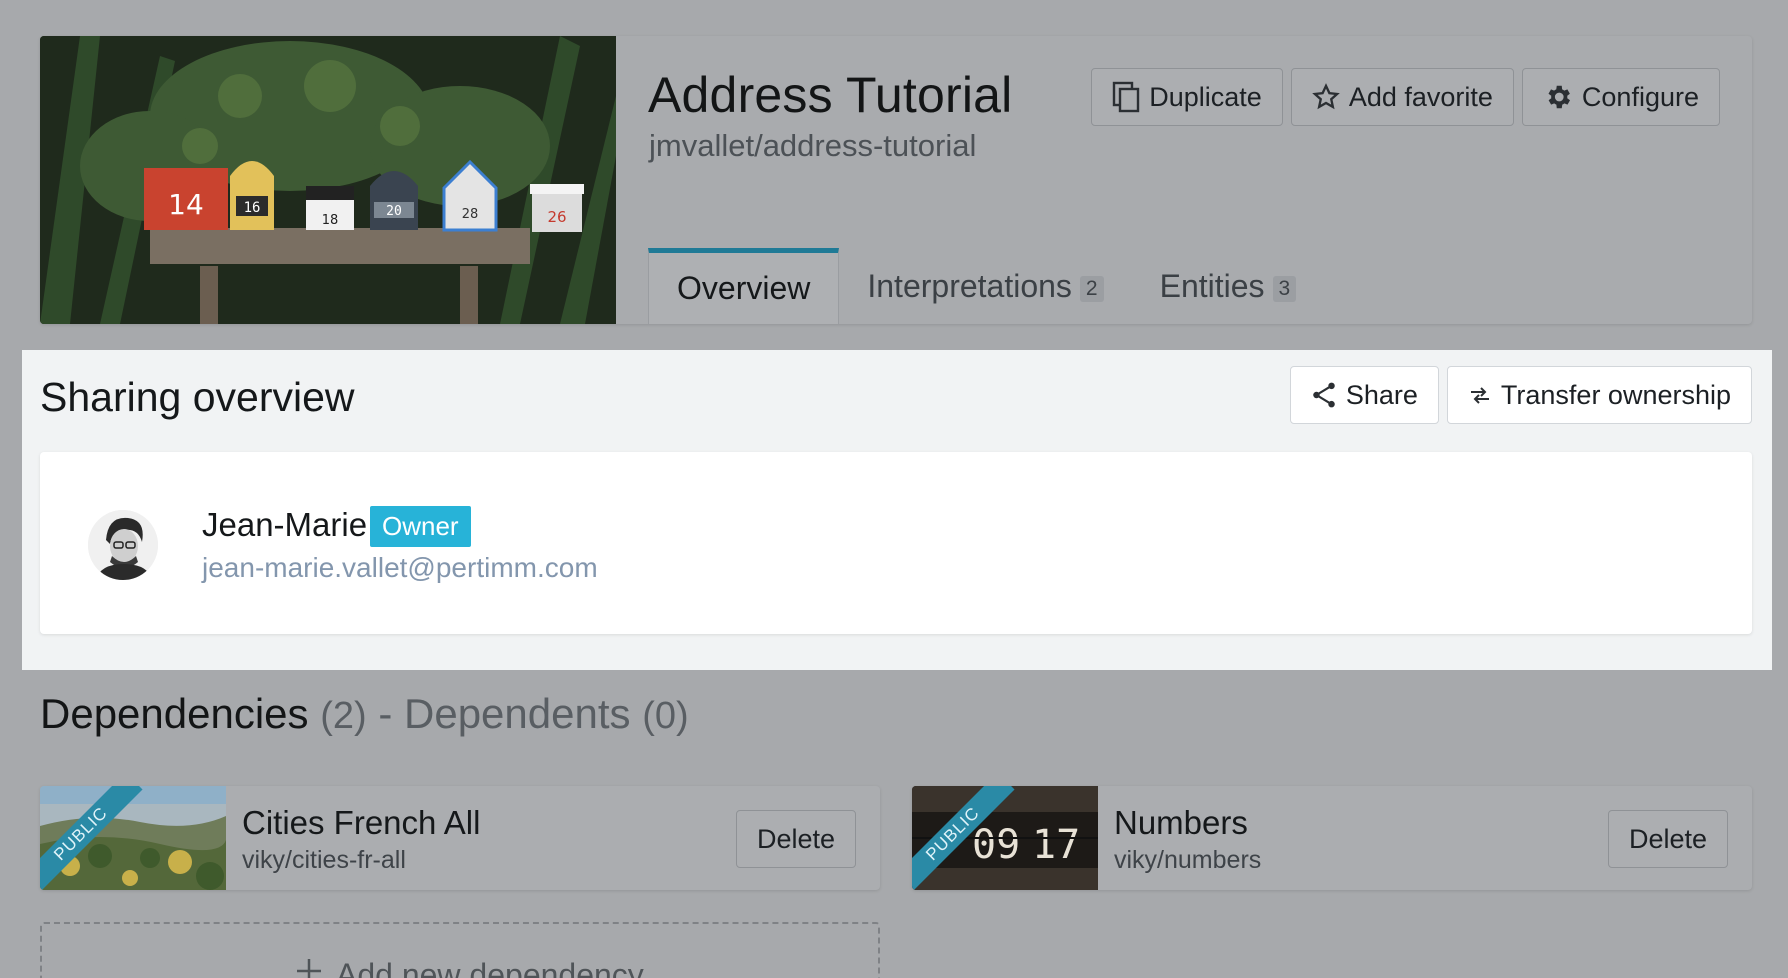 This screenshot has width=1788, height=978. What do you see at coordinates (969, 285) in the screenshot?
I see `tab-label: Interpretations` at bounding box center [969, 285].